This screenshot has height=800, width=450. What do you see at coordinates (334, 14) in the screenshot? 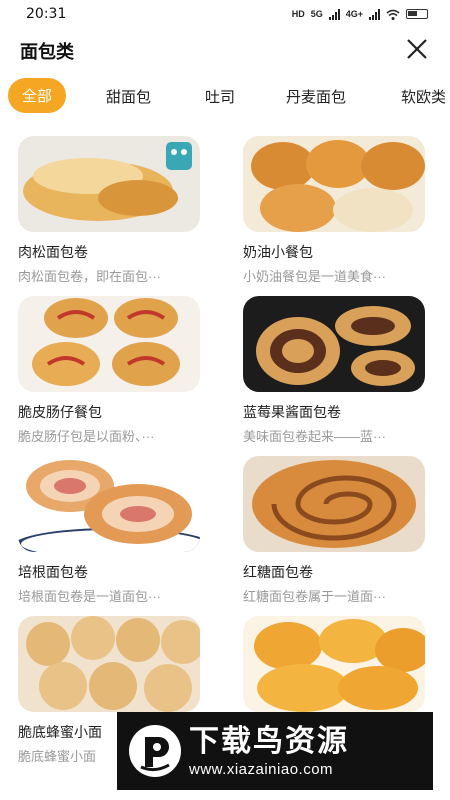
I see `signal-icon` at bounding box center [334, 14].